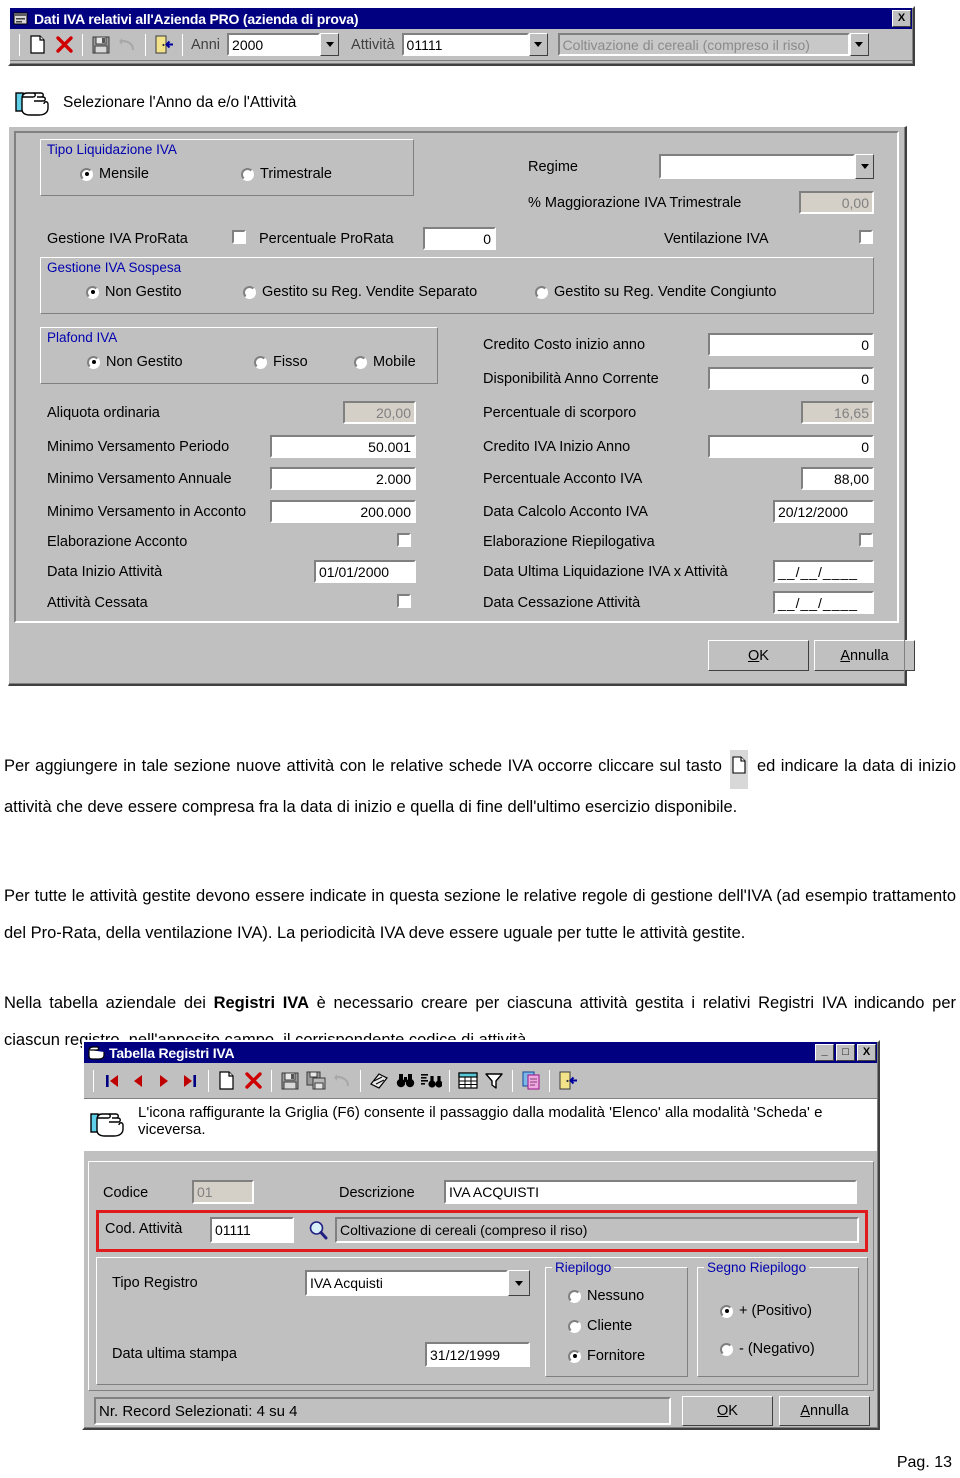  What do you see at coordinates (404, 601) in the screenshot?
I see `attivita-cessata-checkbox` at bounding box center [404, 601].